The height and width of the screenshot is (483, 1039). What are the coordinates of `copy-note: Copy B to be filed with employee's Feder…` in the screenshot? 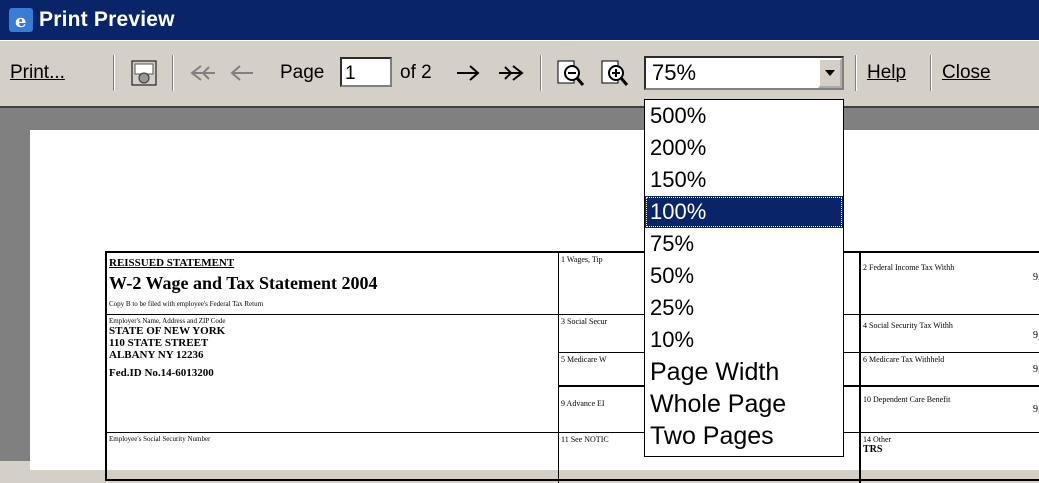 It's located at (186, 304).